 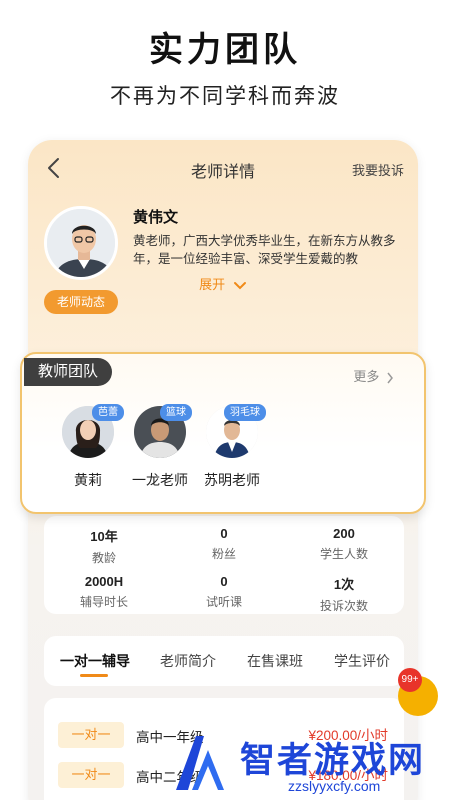 What do you see at coordinates (410, 680) in the screenshot?
I see `notification-badge: 99+` at bounding box center [410, 680].